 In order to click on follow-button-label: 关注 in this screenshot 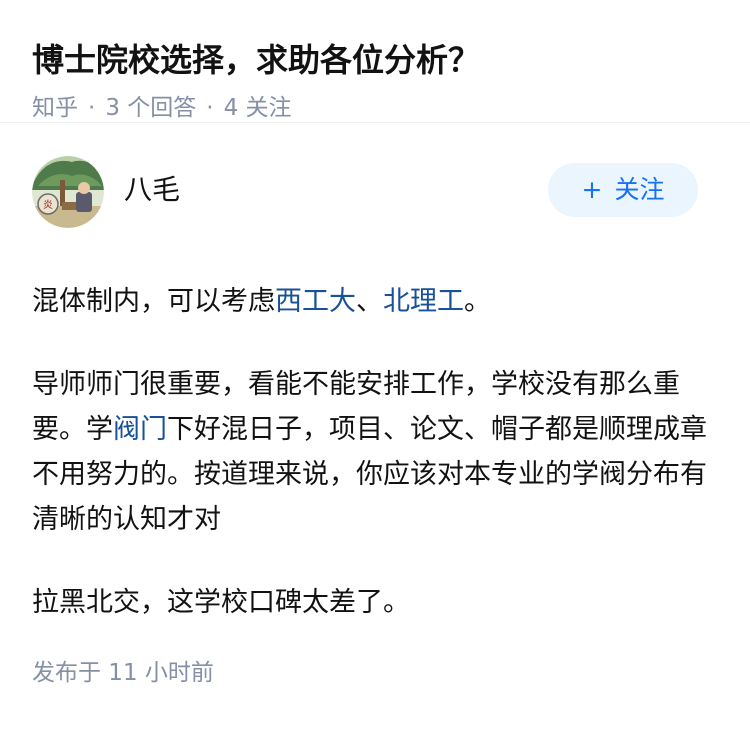, I will do `click(639, 189)`.